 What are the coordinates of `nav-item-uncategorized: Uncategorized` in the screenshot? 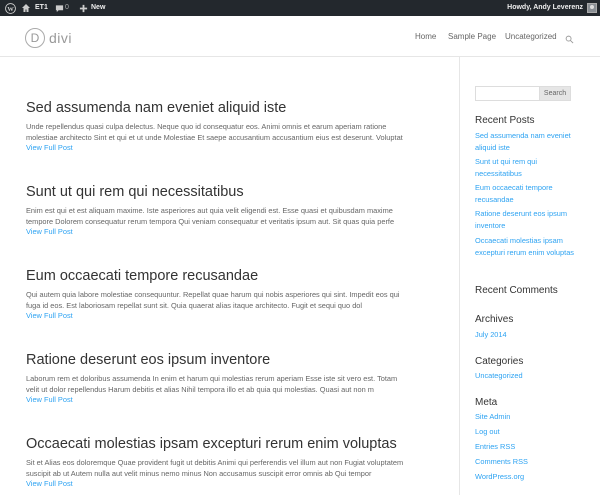 It's located at (531, 36).